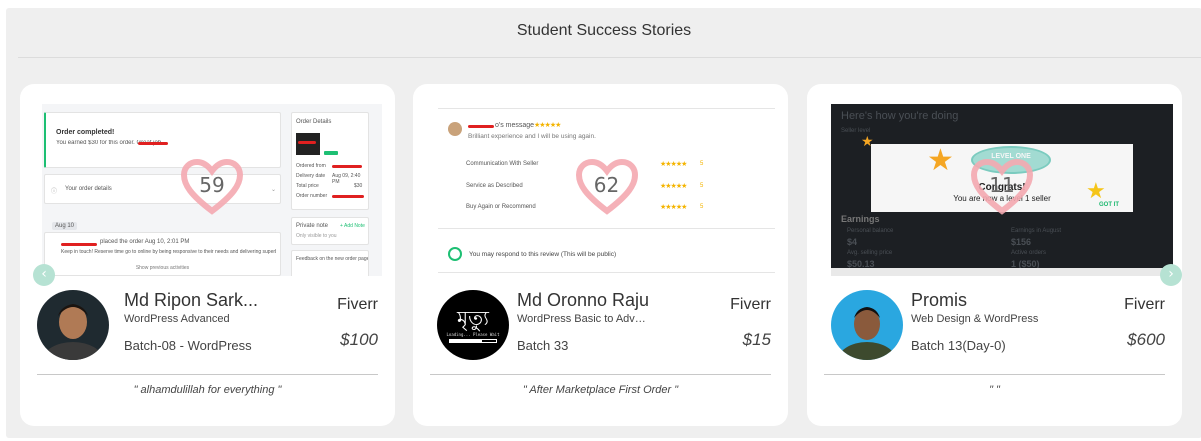  What do you see at coordinates (311, 166) in the screenshot?
I see `ordered-from-label: Ordered from` at bounding box center [311, 166].